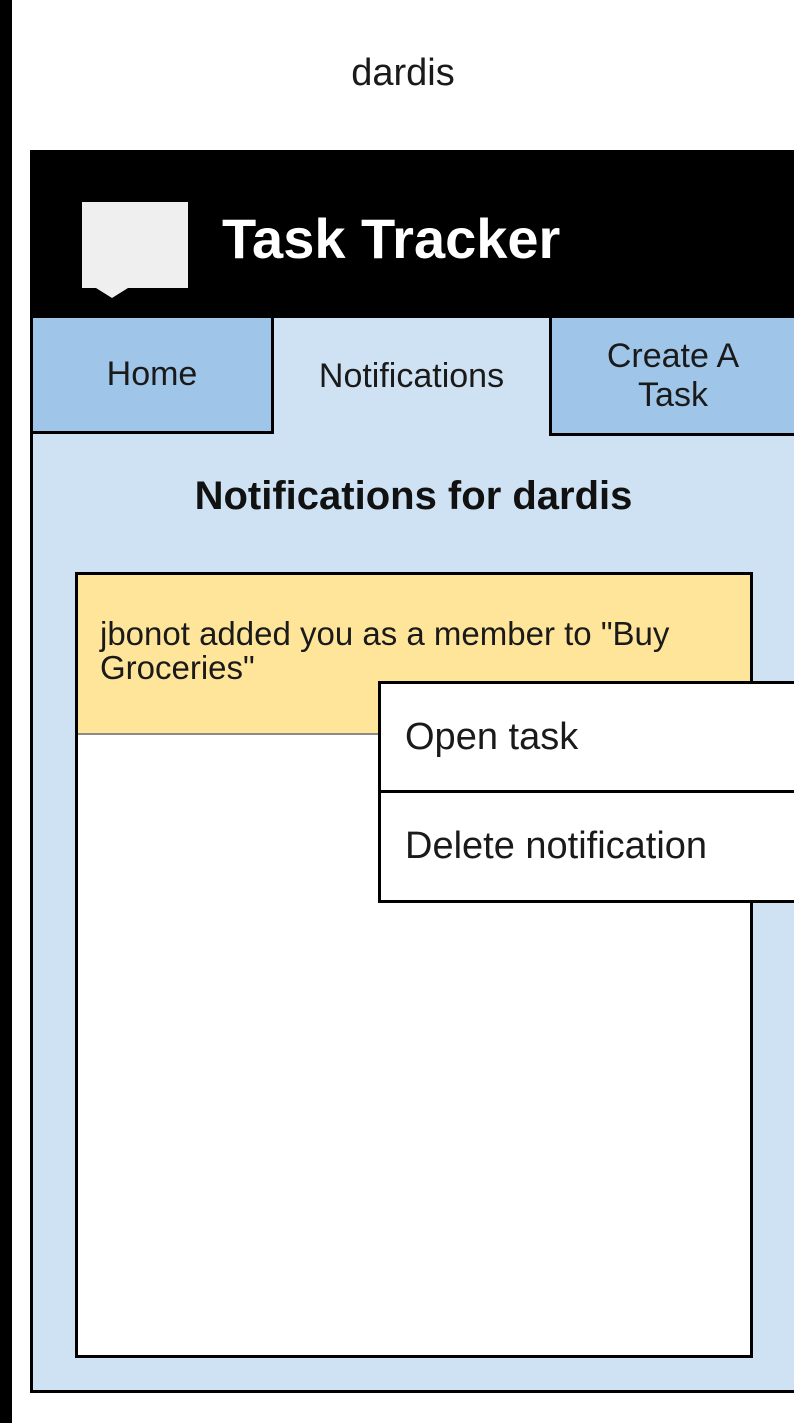 Image resolution: width=794 pixels, height=1423 pixels. I want to click on delete-notification-label: Delete notification, so click(556, 846).